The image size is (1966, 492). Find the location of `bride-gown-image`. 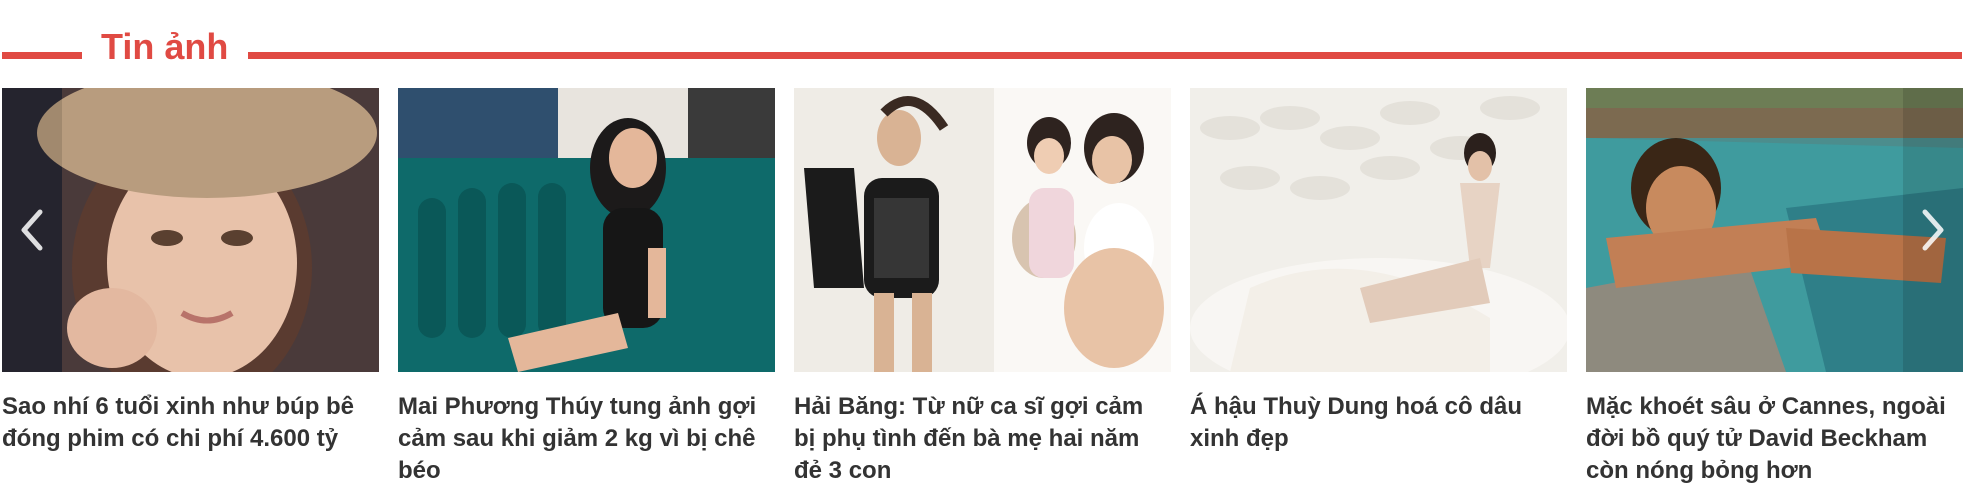

bride-gown-image is located at coordinates (1378, 230).